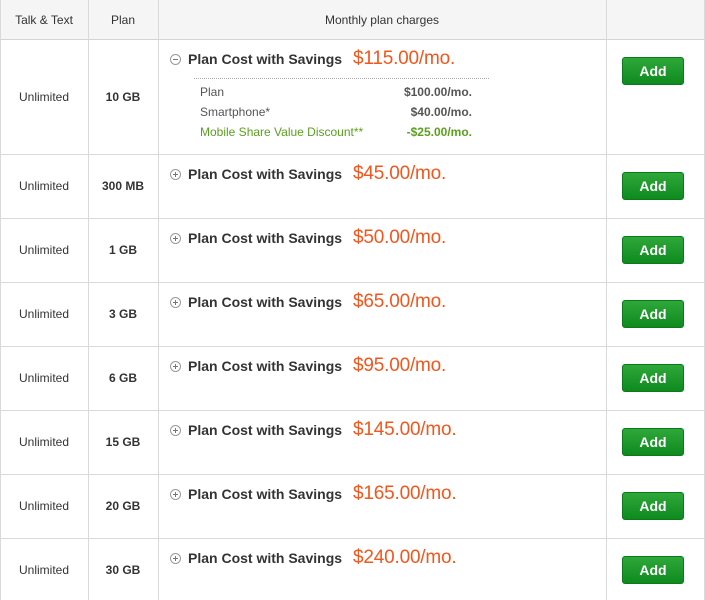  What do you see at coordinates (123, 97) in the screenshot?
I see `plan-cell: 10 GB` at bounding box center [123, 97].